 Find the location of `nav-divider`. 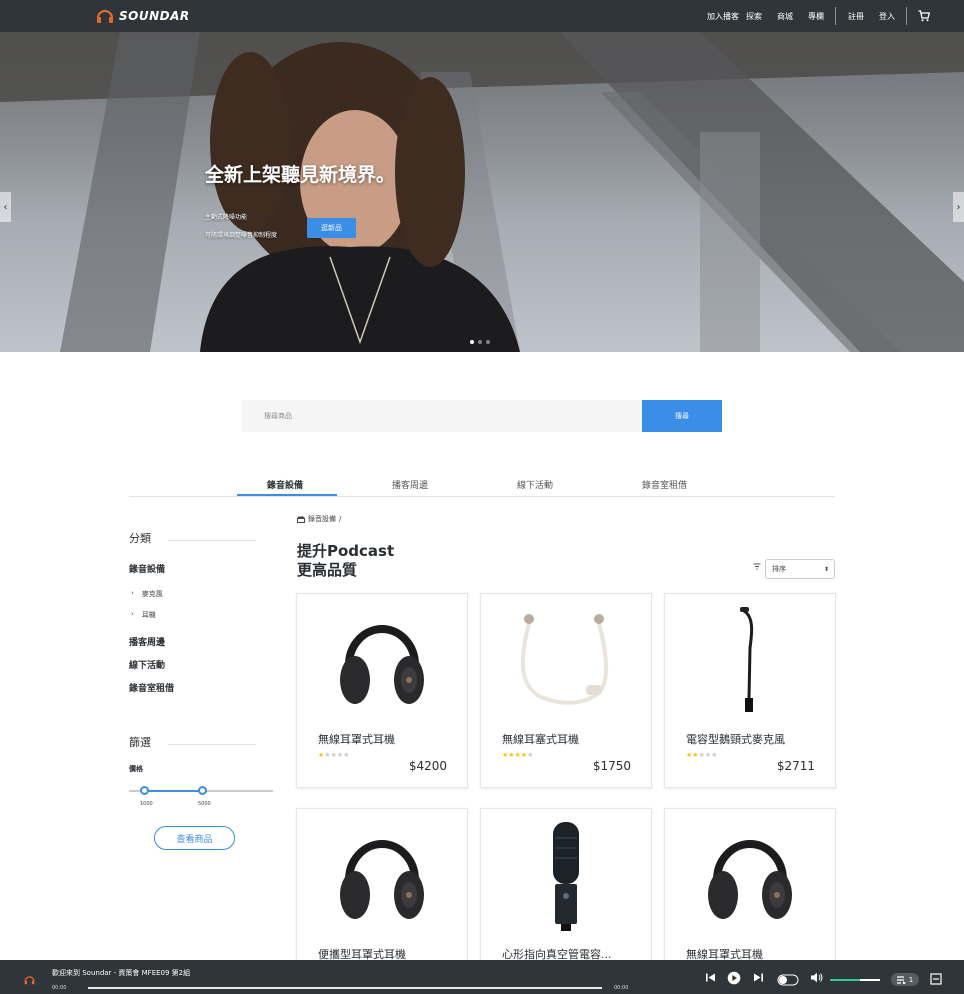

nav-divider is located at coordinates (906, 16).